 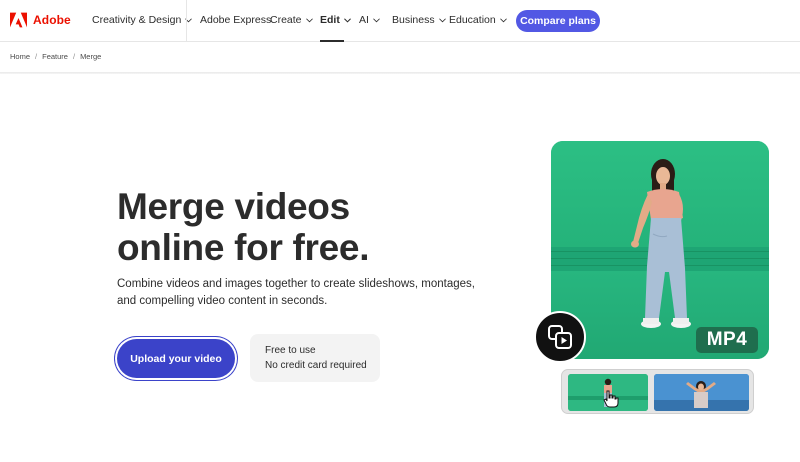 What do you see at coordinates (52, 20) in the screenshot?
I see `brand-name: Adobe` at bounding box center [52, 20].